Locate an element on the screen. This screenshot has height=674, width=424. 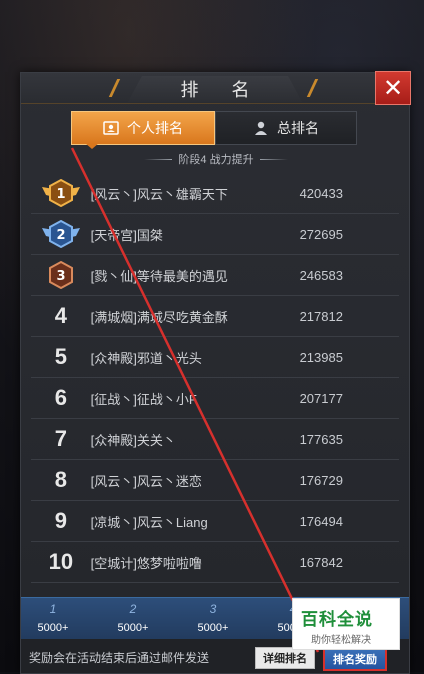
rank-number: 9 is located at coordinates (60, 520).